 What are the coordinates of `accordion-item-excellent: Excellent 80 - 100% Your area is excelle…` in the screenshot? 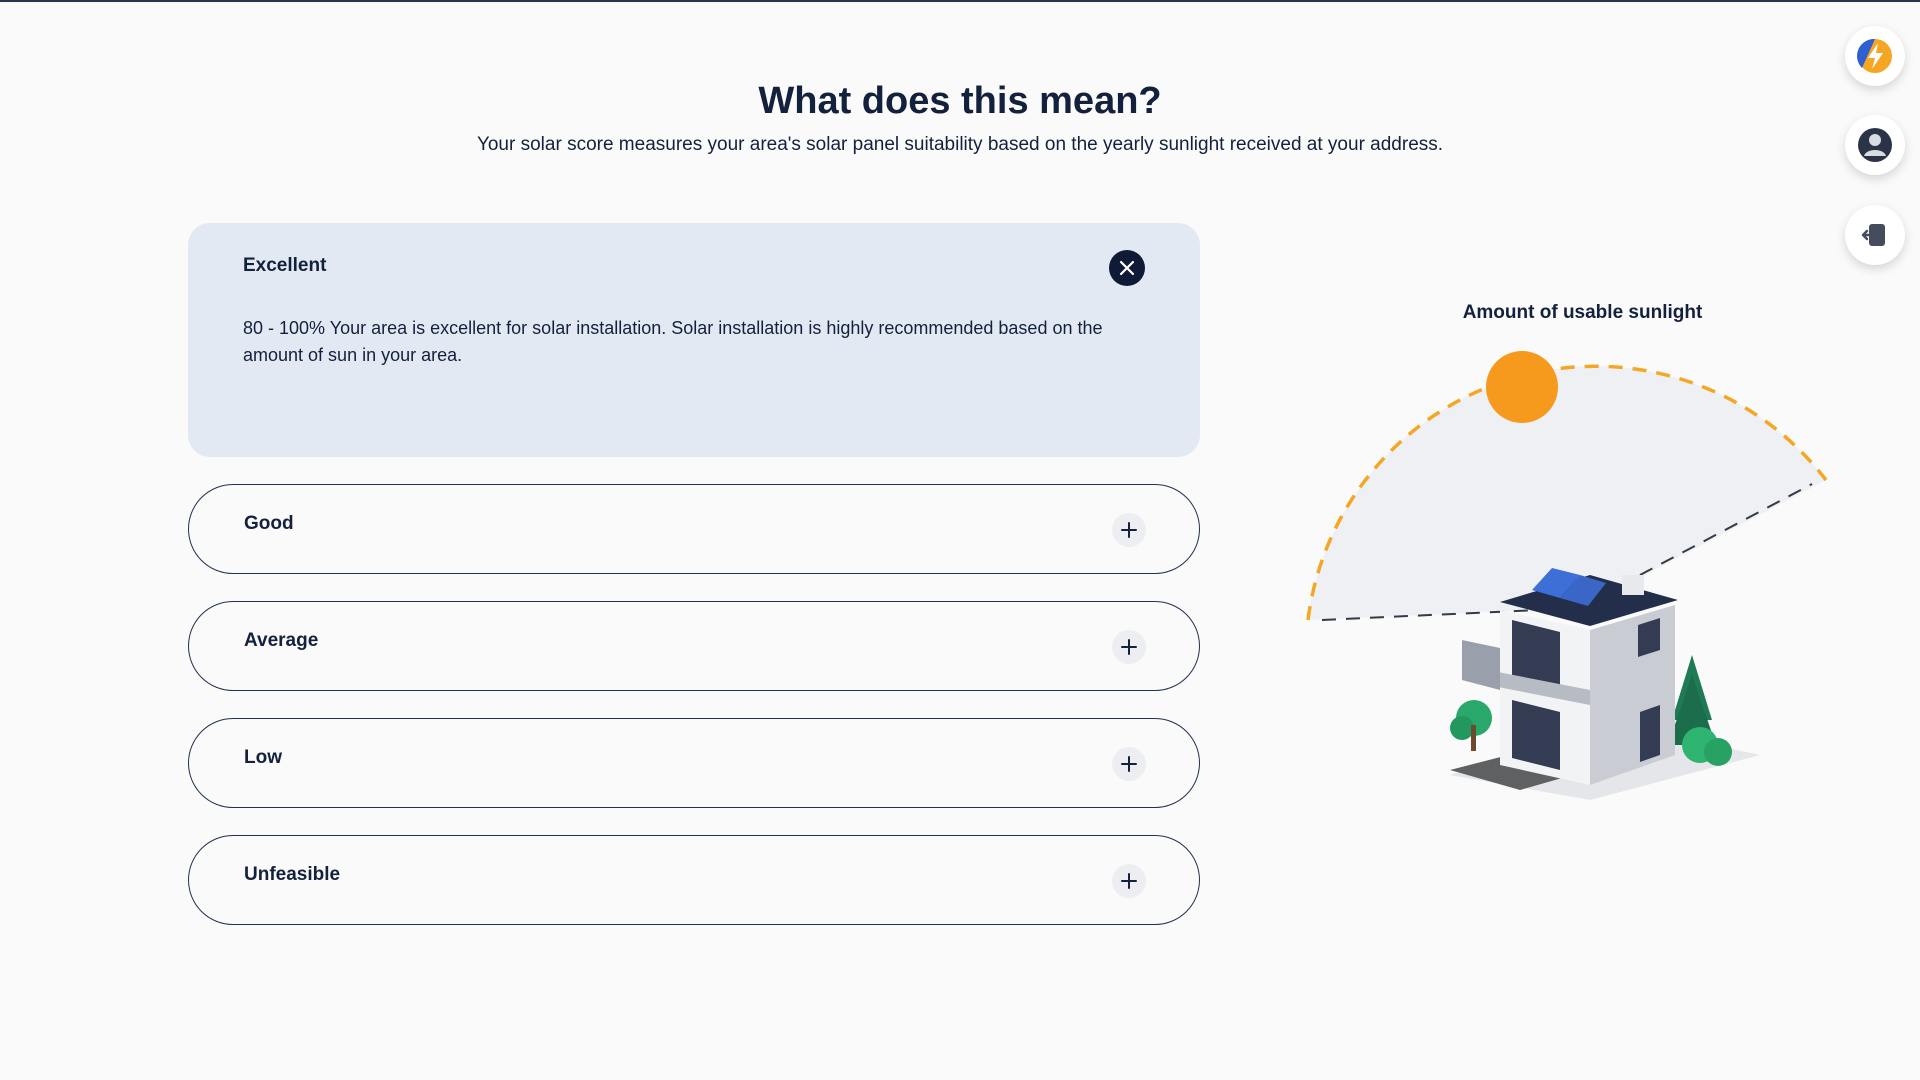 It's located at (694, 340).